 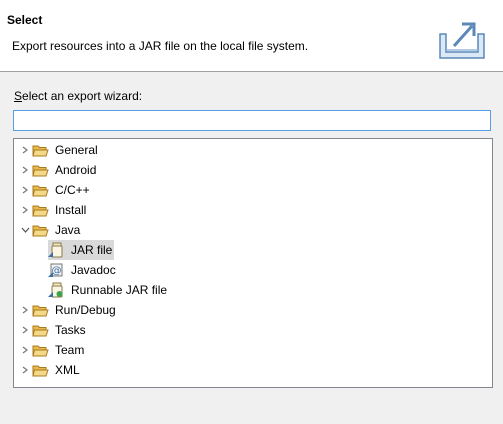 What do you see at coordinates (57, 270) in the screenshot?
I see `javadoc-icon: @` at bounding box center [57, 270].